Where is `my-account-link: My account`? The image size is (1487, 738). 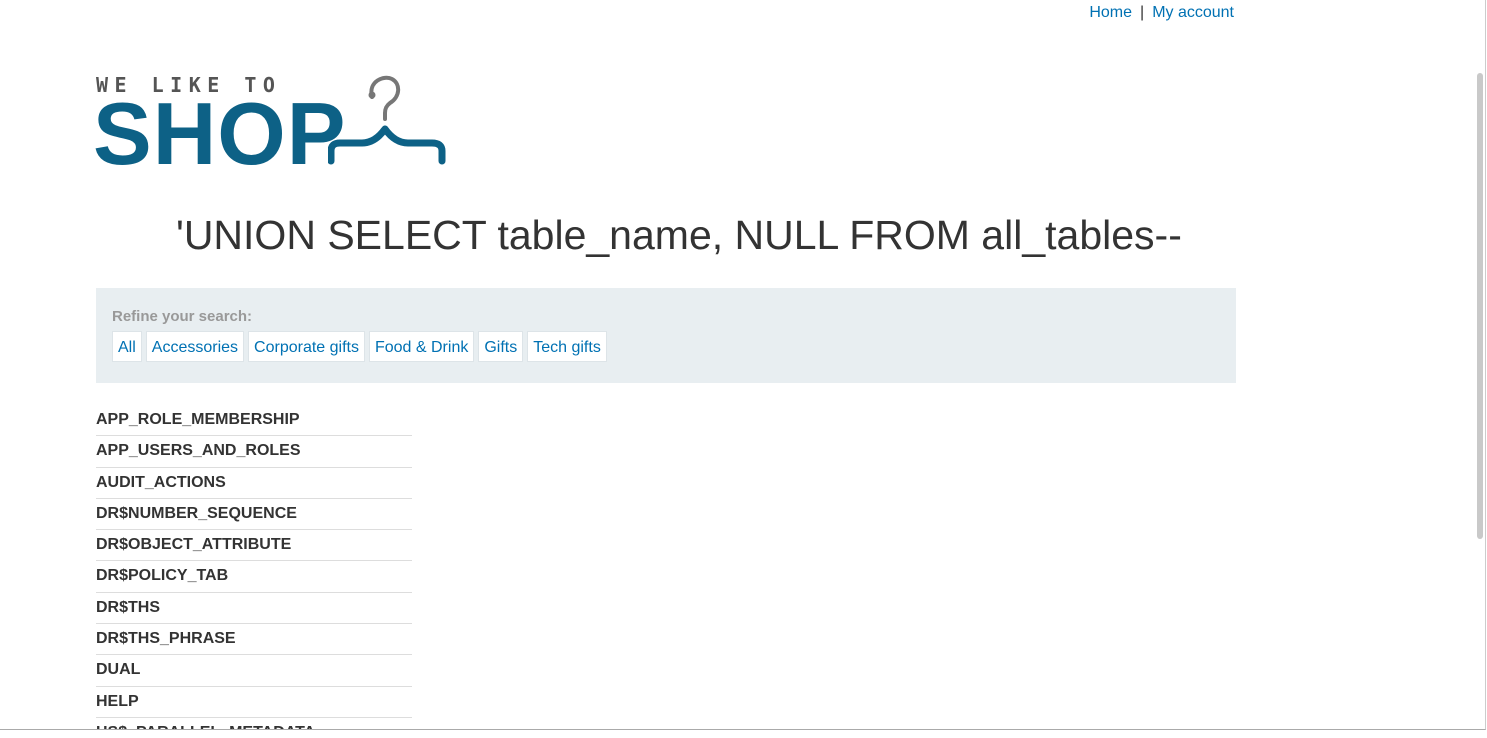 my-account-link: My account is located at coordinates (1193, 12).